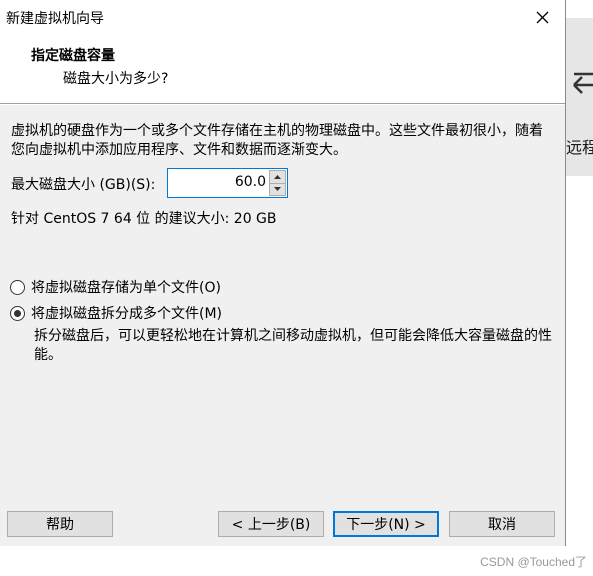  I want to click on page-title: 指定磁盘容量, so click(73, 56).